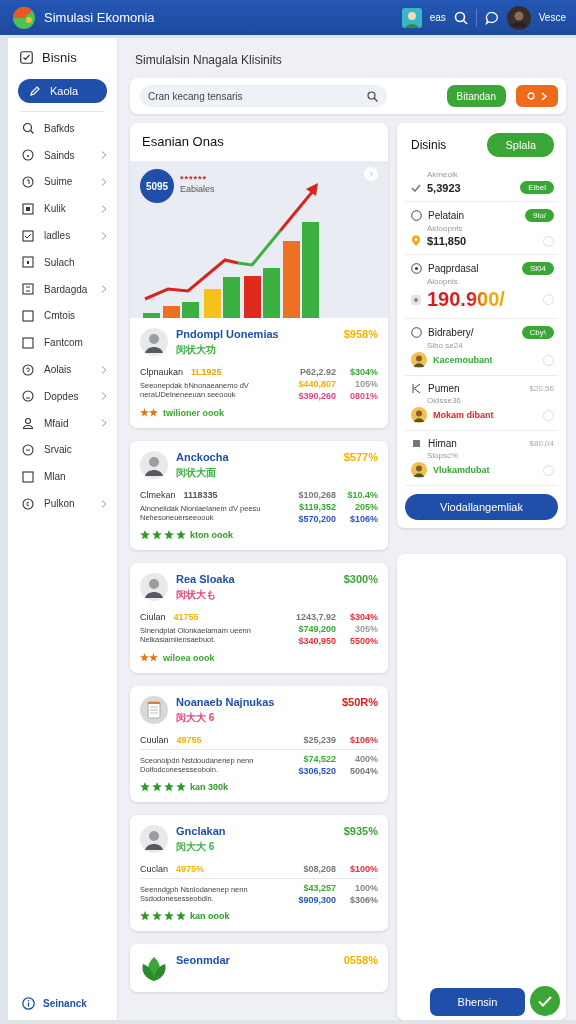 The image size is (576, 1024). What do you see at coordinates (193, 179) in the screenshot?
I see `rating-stars: ******` at bounding box center [193, 179].